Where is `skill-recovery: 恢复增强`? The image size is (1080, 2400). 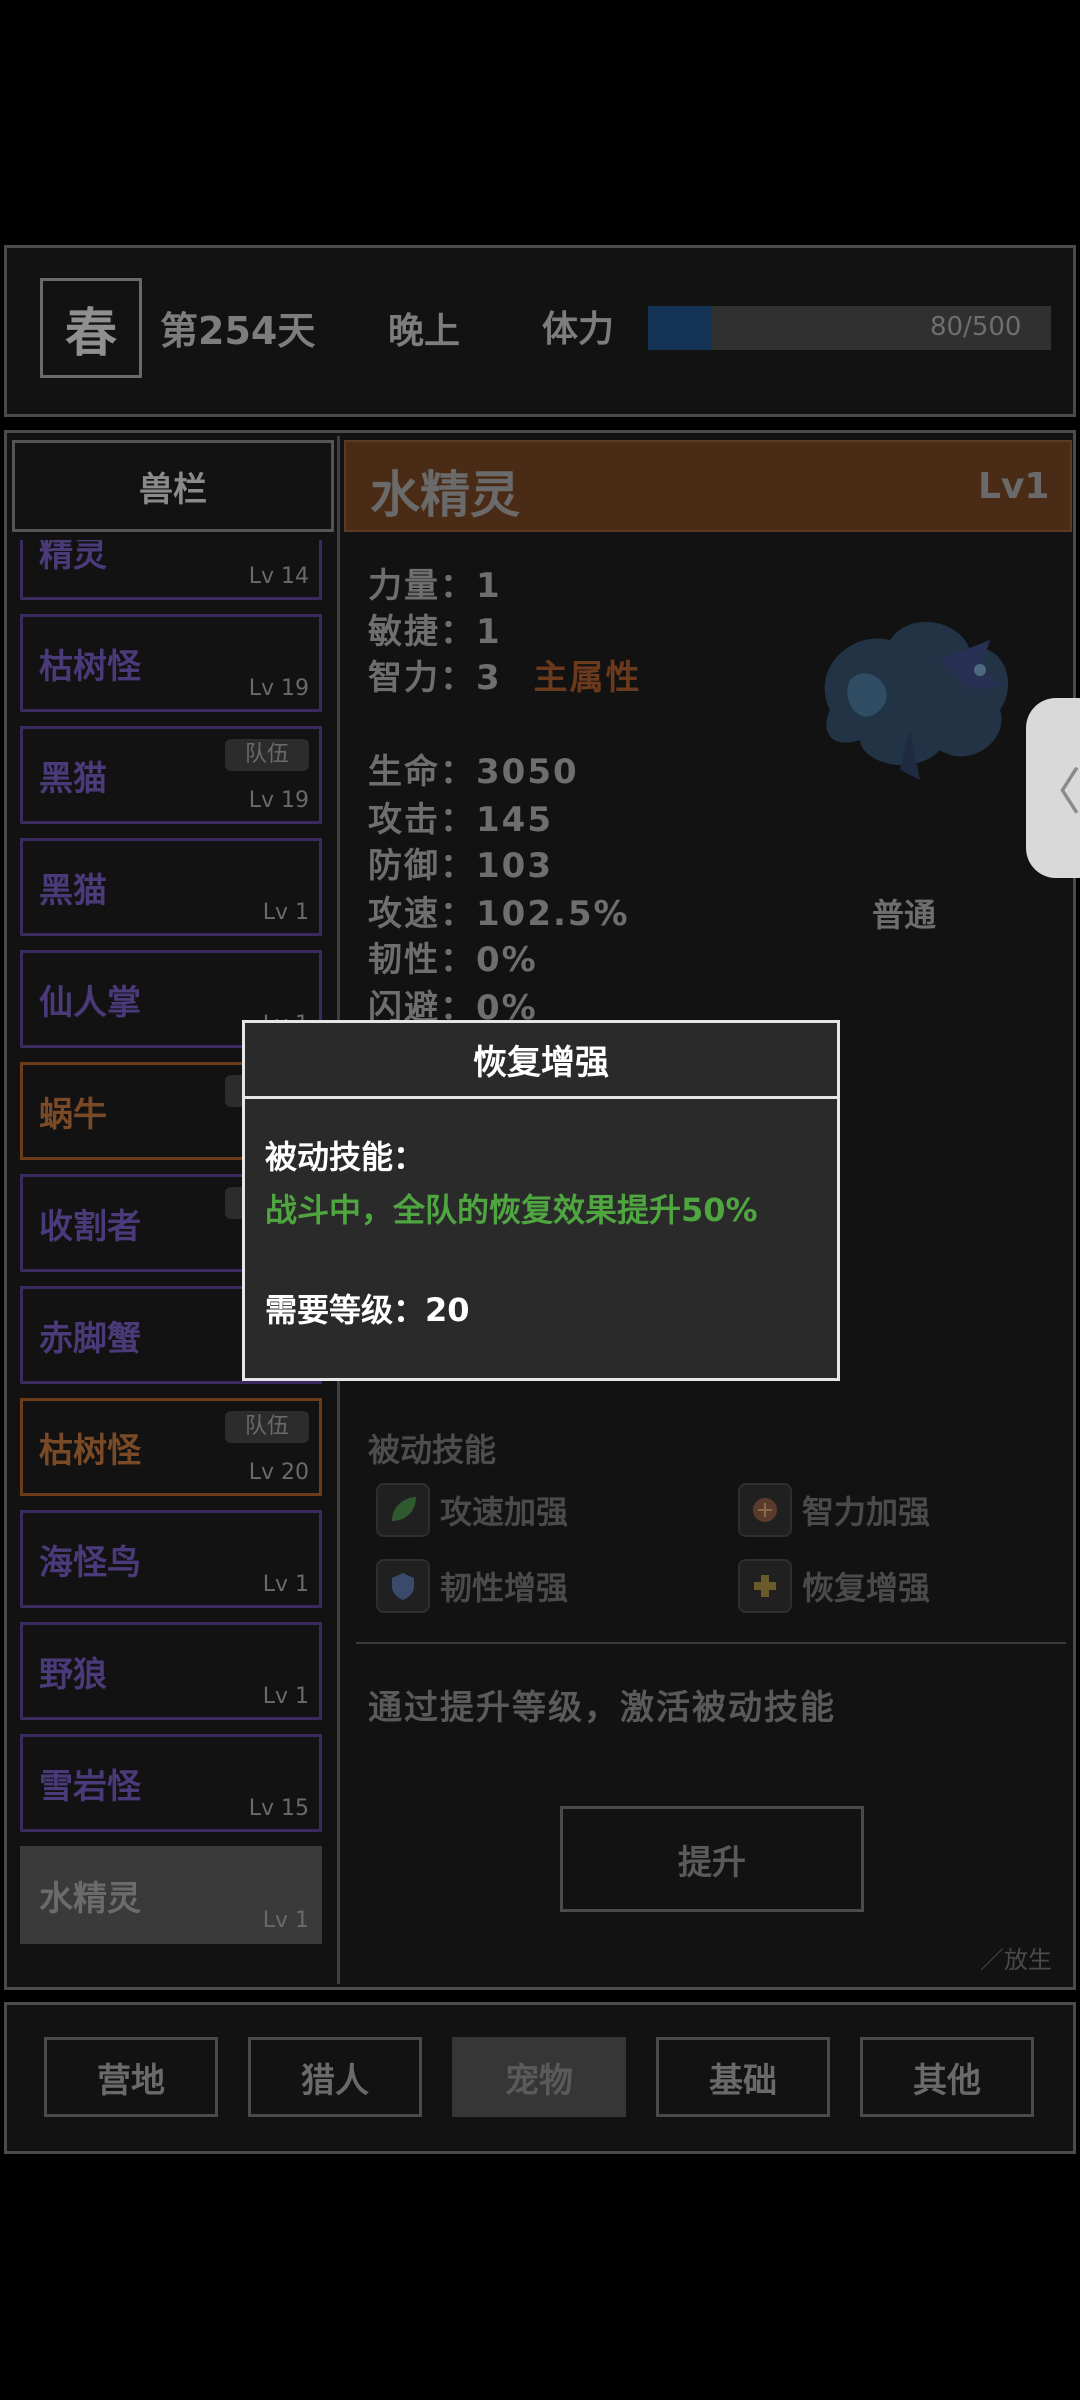
skill-recovery: 恢复增强 is located at coordinates (834, 1586).